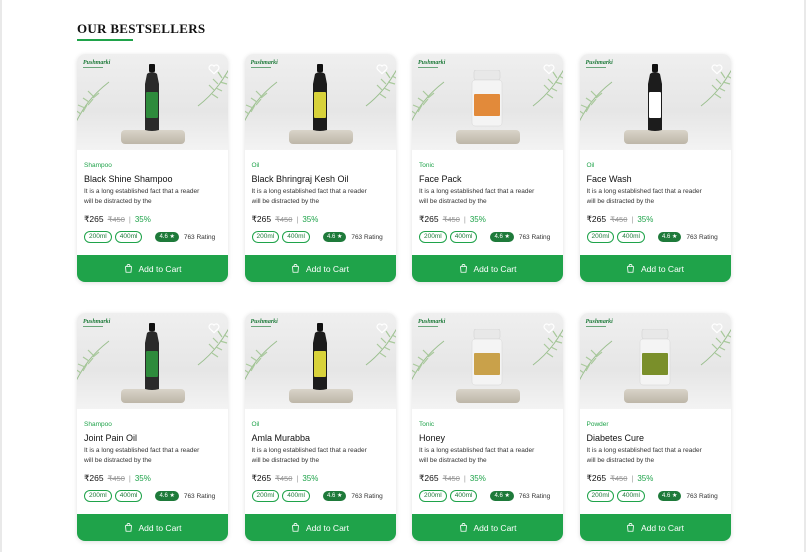 The image size is (806, 552). What do you see at coordinates (656, 438) in the screenshot?
I see `product-name: Diabetes Cure` at bounding box center [656, 438].